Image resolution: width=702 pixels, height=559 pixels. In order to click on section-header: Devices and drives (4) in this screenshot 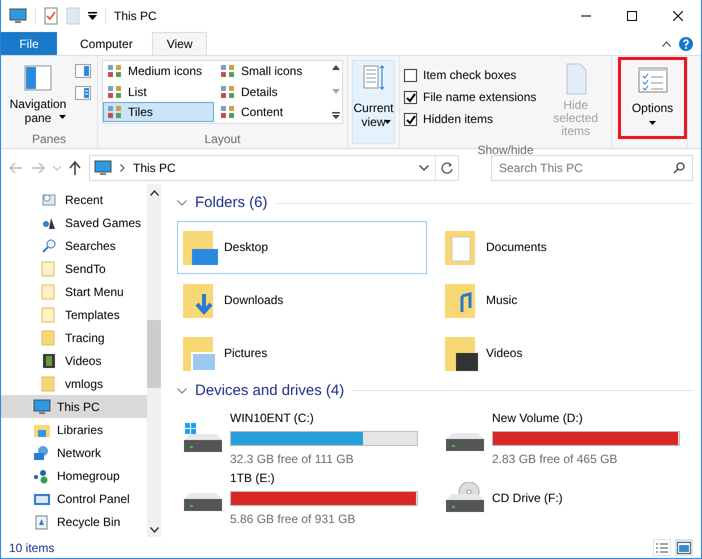, I will do `click(269, 391)`.